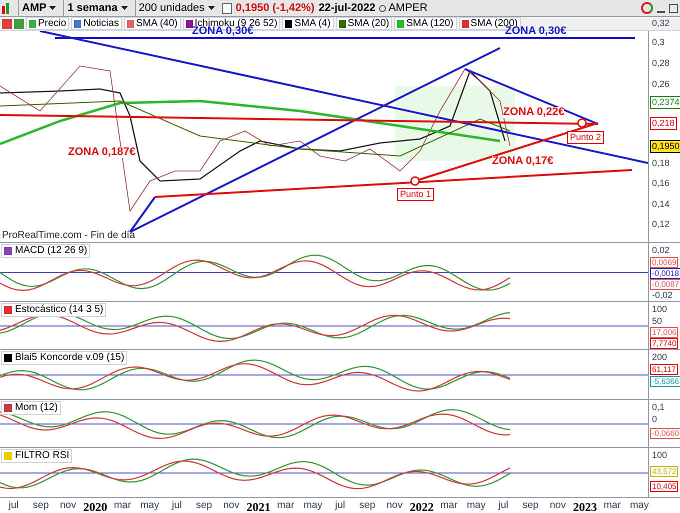 This screenshot has height=513, width=680. I want to click on legend-item: Precio, so click(48, 23).